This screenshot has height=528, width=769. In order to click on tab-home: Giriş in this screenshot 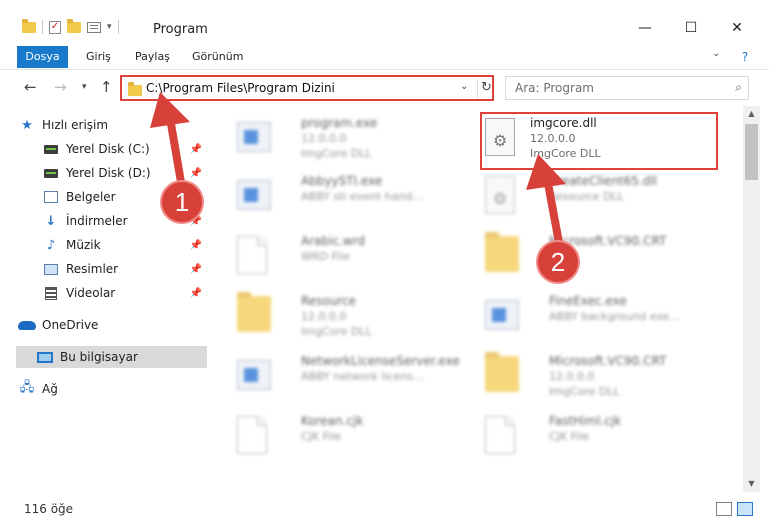, I will do `click(98, 57)`.